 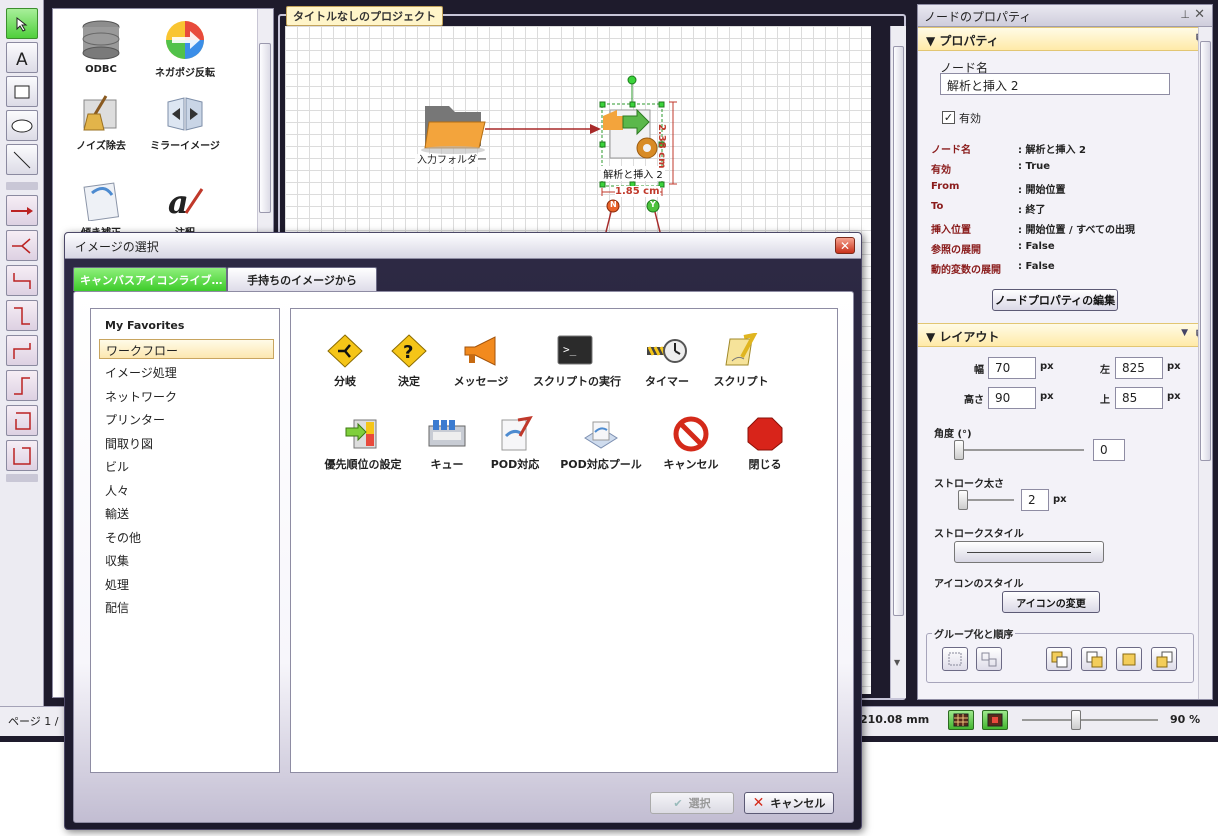 What do you see at coordinates (667, 361) in the screenshot?
I see `icon-item-timer: タイマー` at bounding box center [667, 361].